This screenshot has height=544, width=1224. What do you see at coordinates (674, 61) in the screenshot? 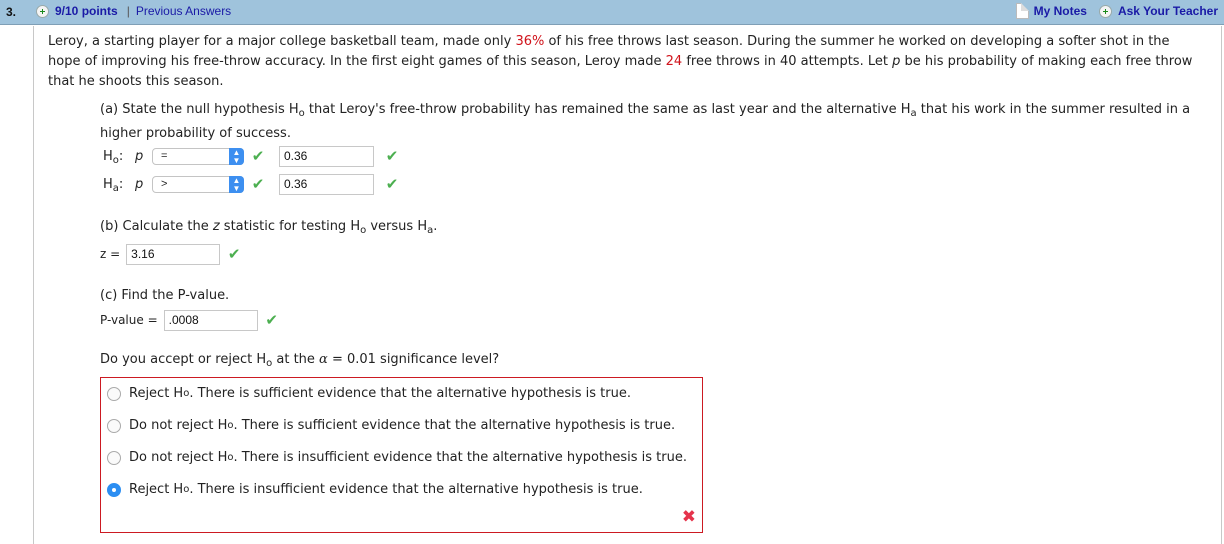
I see `highlight-made: 24` at bounding box center [674, 61].